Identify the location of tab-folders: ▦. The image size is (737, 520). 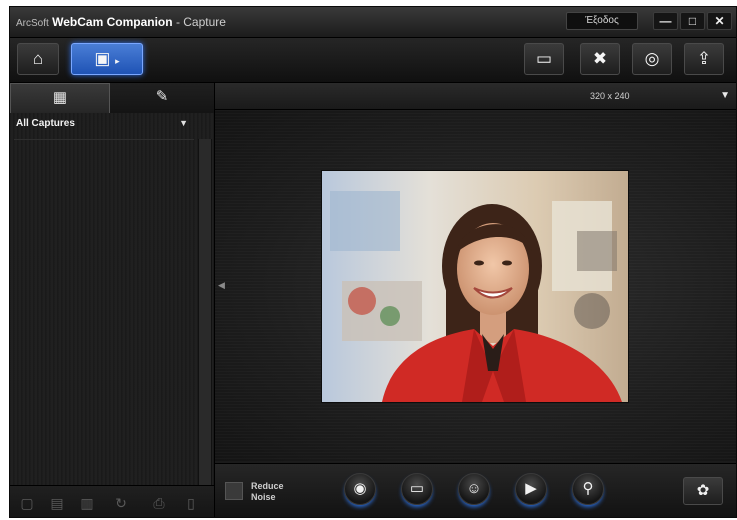
(60, 98).